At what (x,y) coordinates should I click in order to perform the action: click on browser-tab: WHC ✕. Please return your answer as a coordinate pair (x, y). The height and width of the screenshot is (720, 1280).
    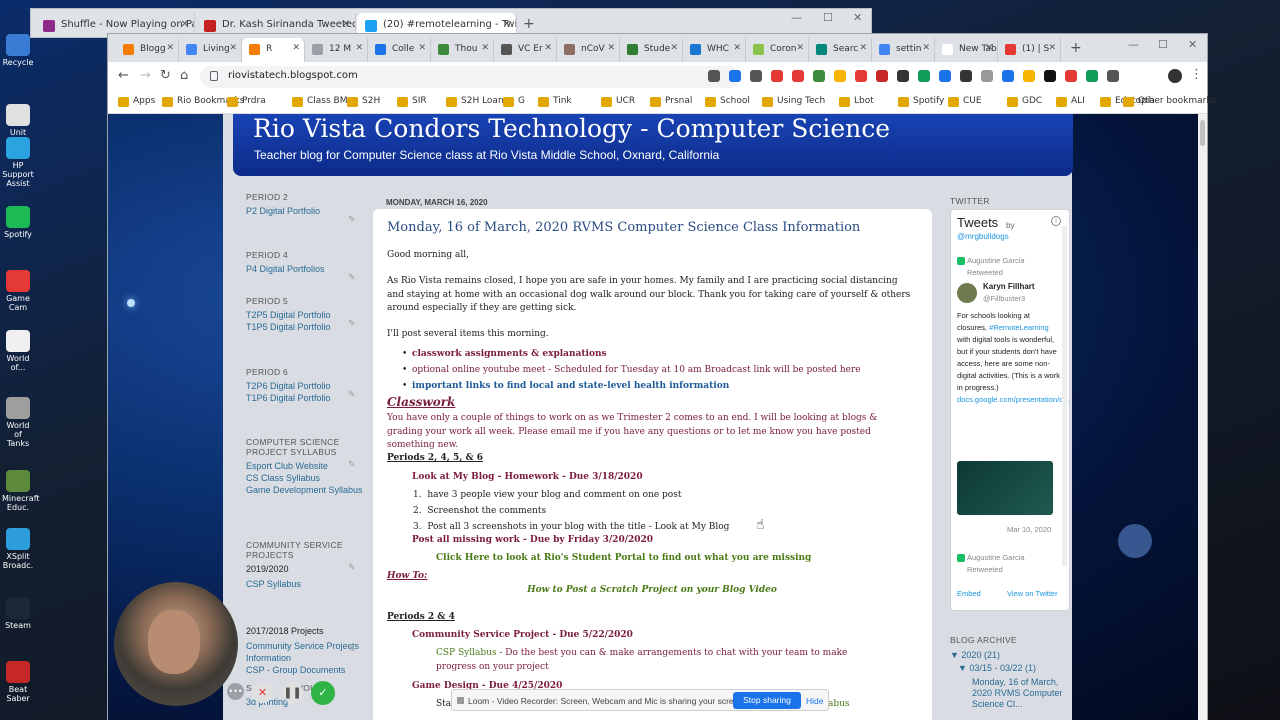
    Looking at the image, I should click on (714, 50).